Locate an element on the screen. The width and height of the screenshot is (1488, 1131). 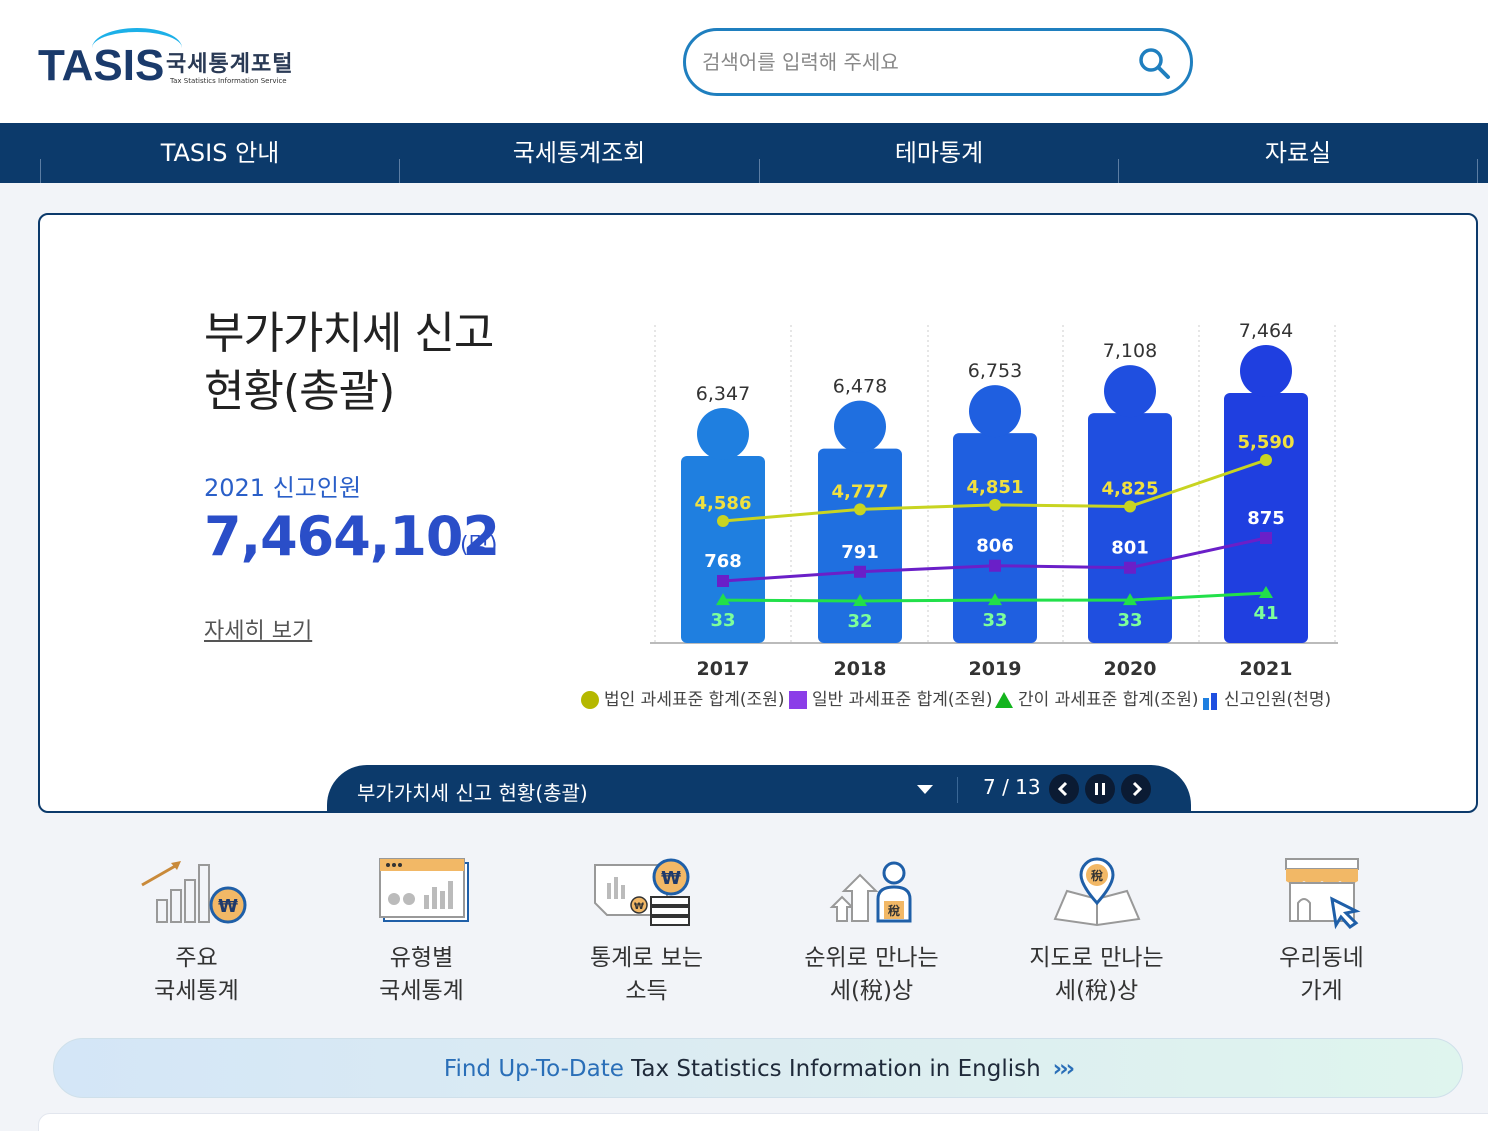
bar-value-label: 6,347 is located at coordinates (723, 394).